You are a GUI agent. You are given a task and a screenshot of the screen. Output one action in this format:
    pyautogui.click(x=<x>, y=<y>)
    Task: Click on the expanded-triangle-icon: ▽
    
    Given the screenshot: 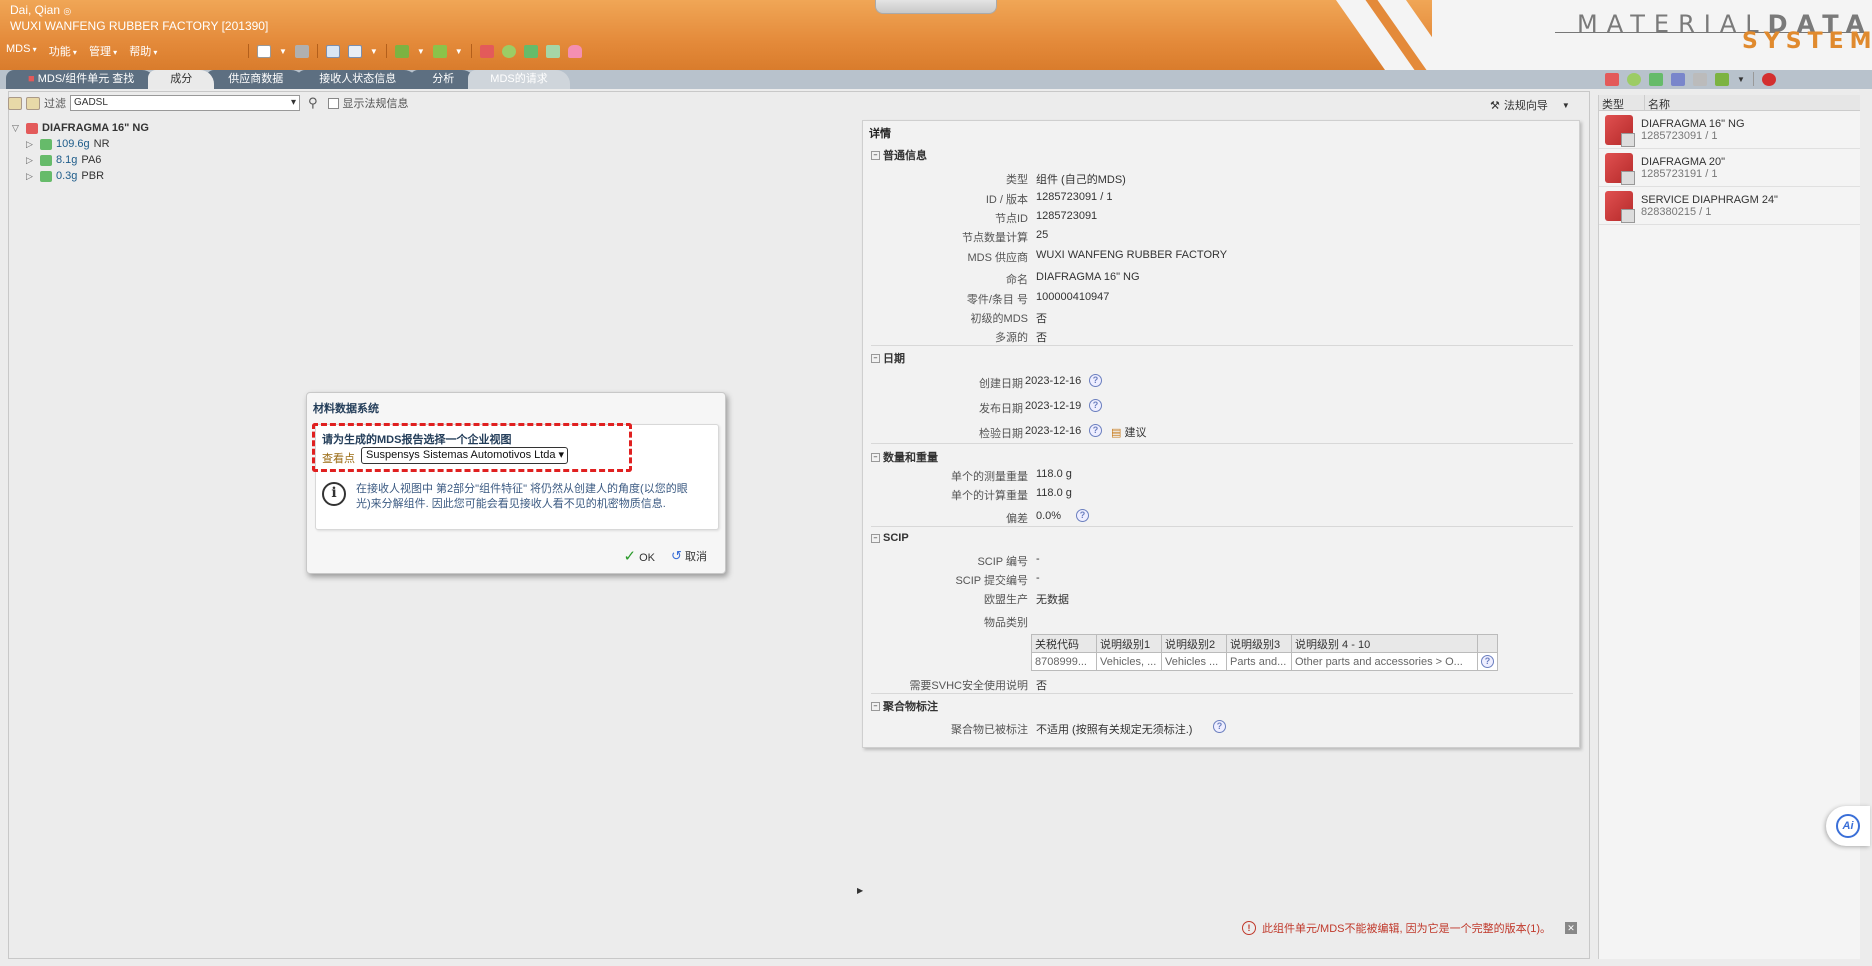 What is the action you would take?
    pyautogui.click(x=17, y=128)
    